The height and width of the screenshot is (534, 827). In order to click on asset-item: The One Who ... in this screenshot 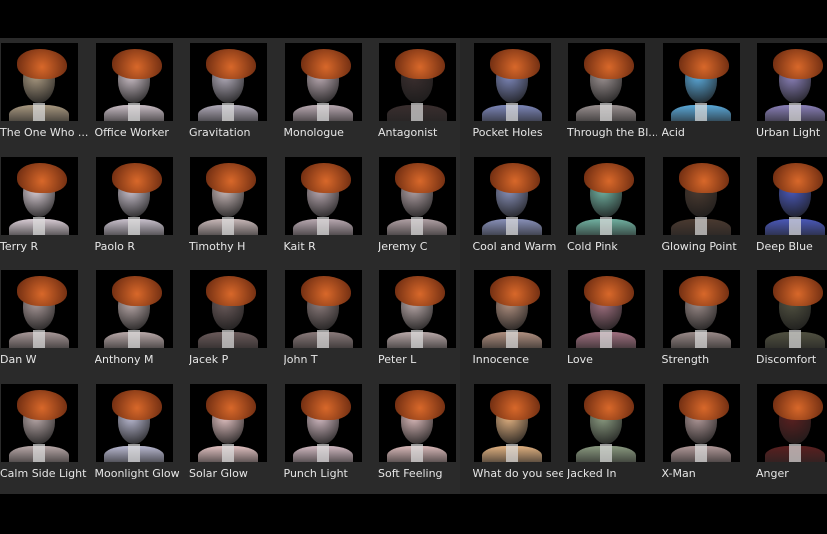, I will do `click(45, 93)`.